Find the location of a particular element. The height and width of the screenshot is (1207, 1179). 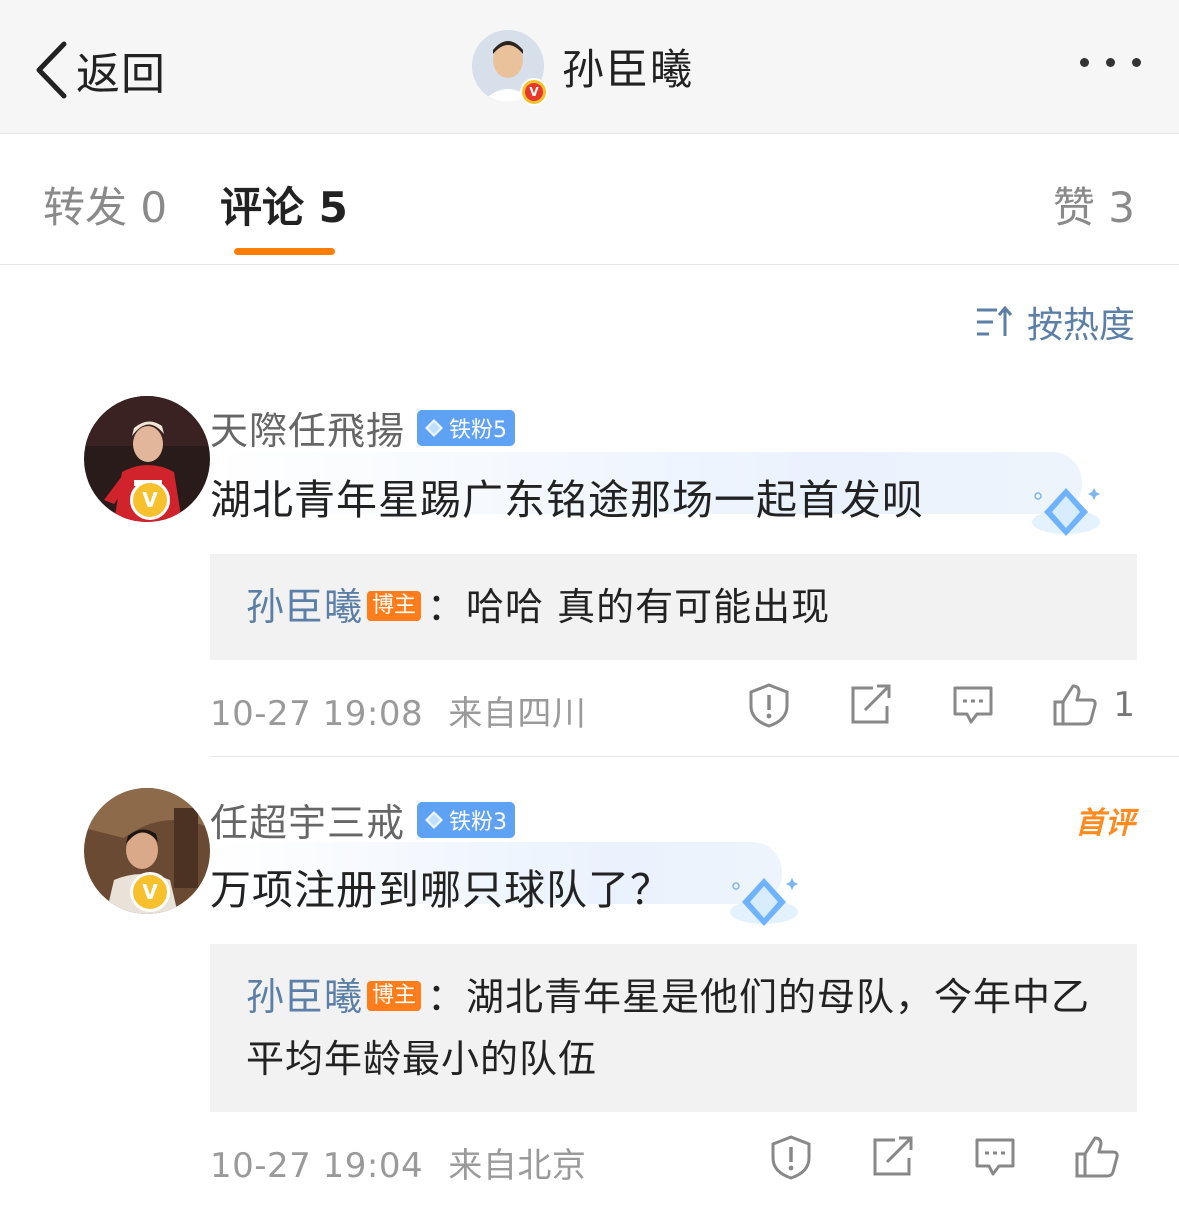

comment-location: 来自四川 is located at coordinates (517, 714).